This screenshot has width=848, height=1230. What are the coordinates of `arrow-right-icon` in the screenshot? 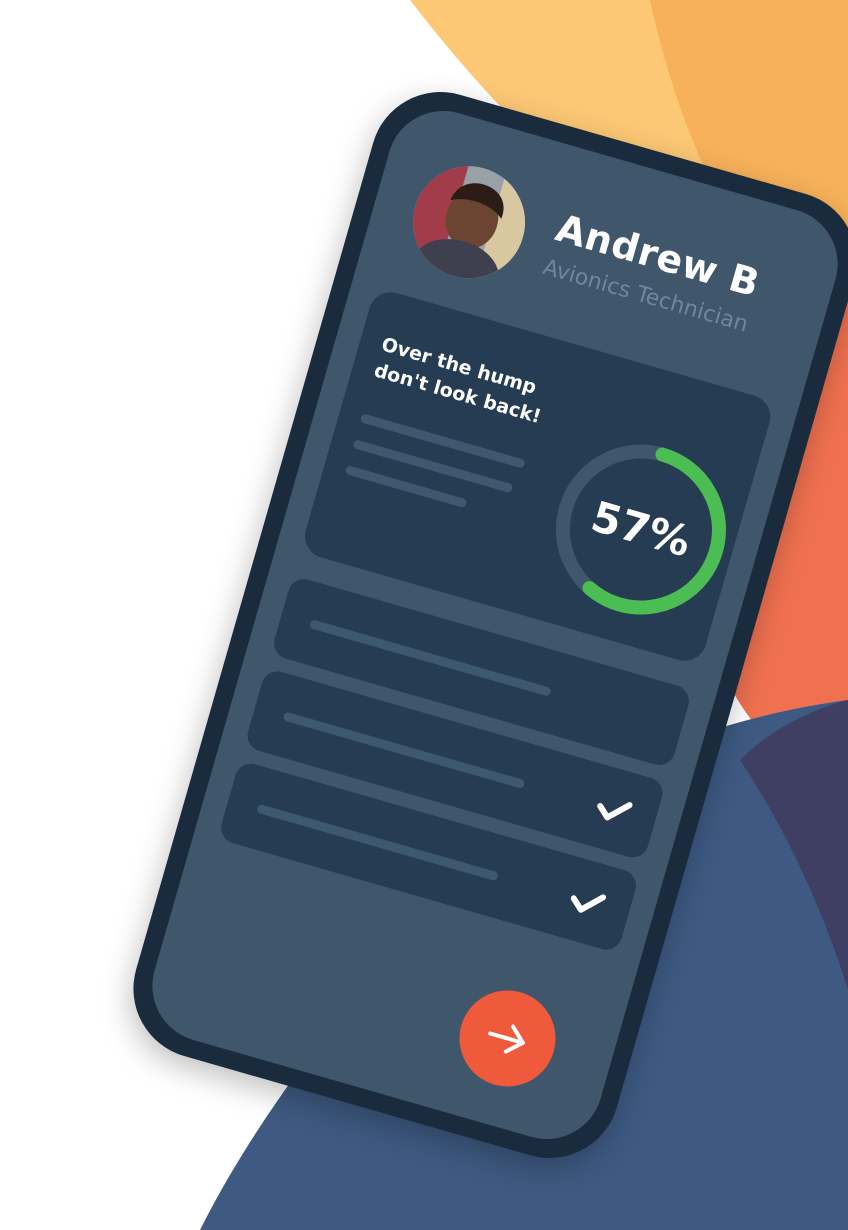 It's located at (506, 1039).